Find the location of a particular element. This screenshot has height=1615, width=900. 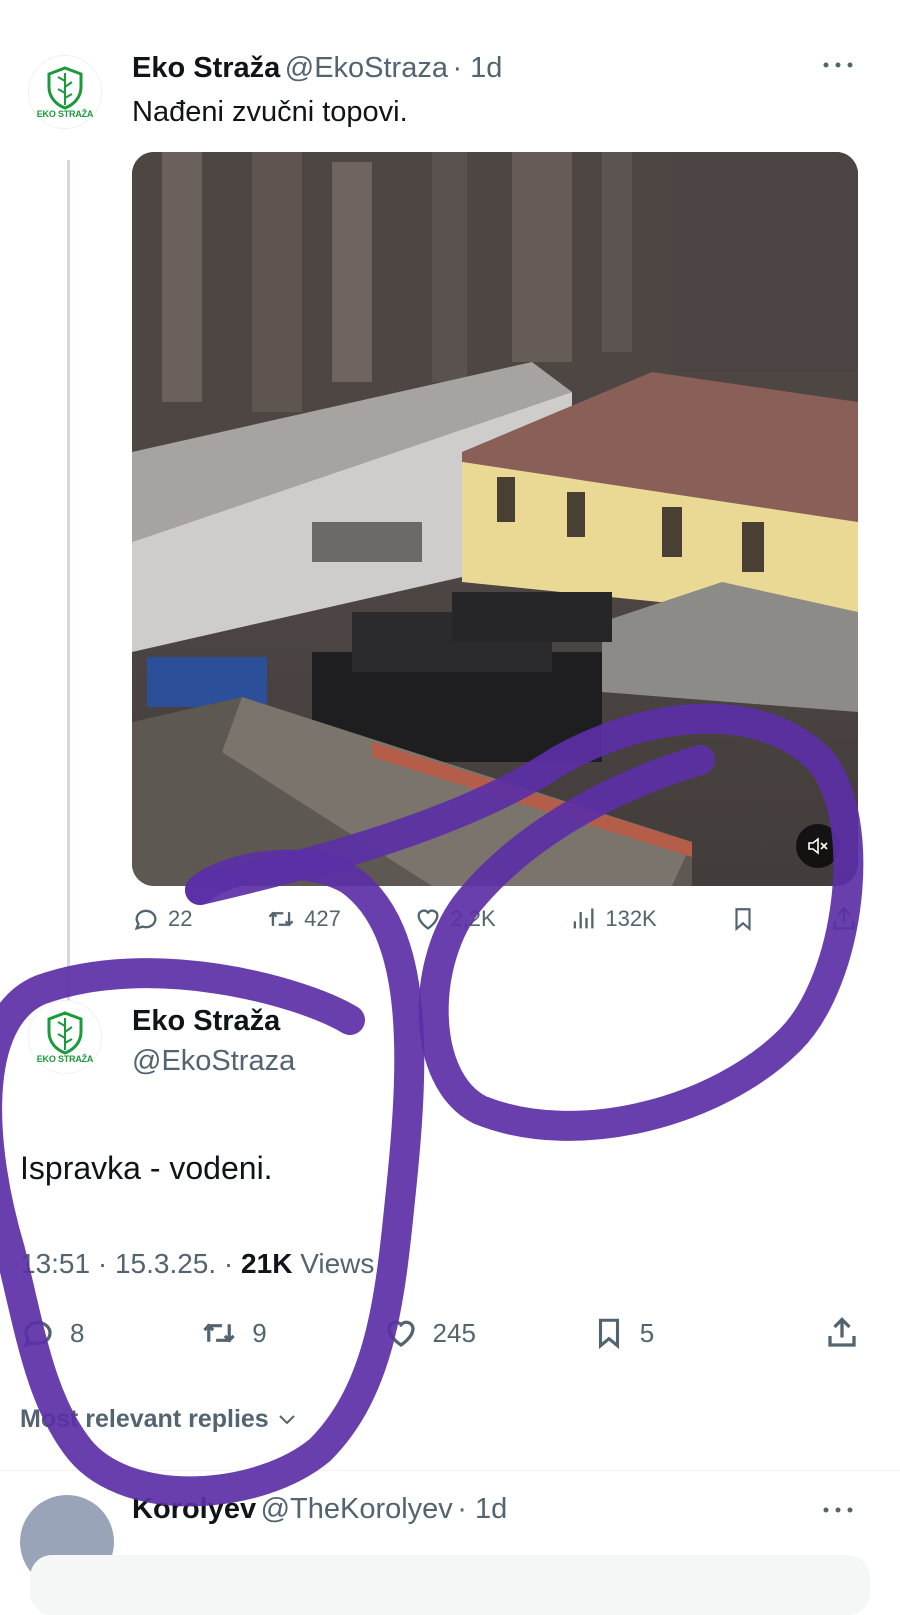

retweet-button: 427 is located at coordinates (303, 919).